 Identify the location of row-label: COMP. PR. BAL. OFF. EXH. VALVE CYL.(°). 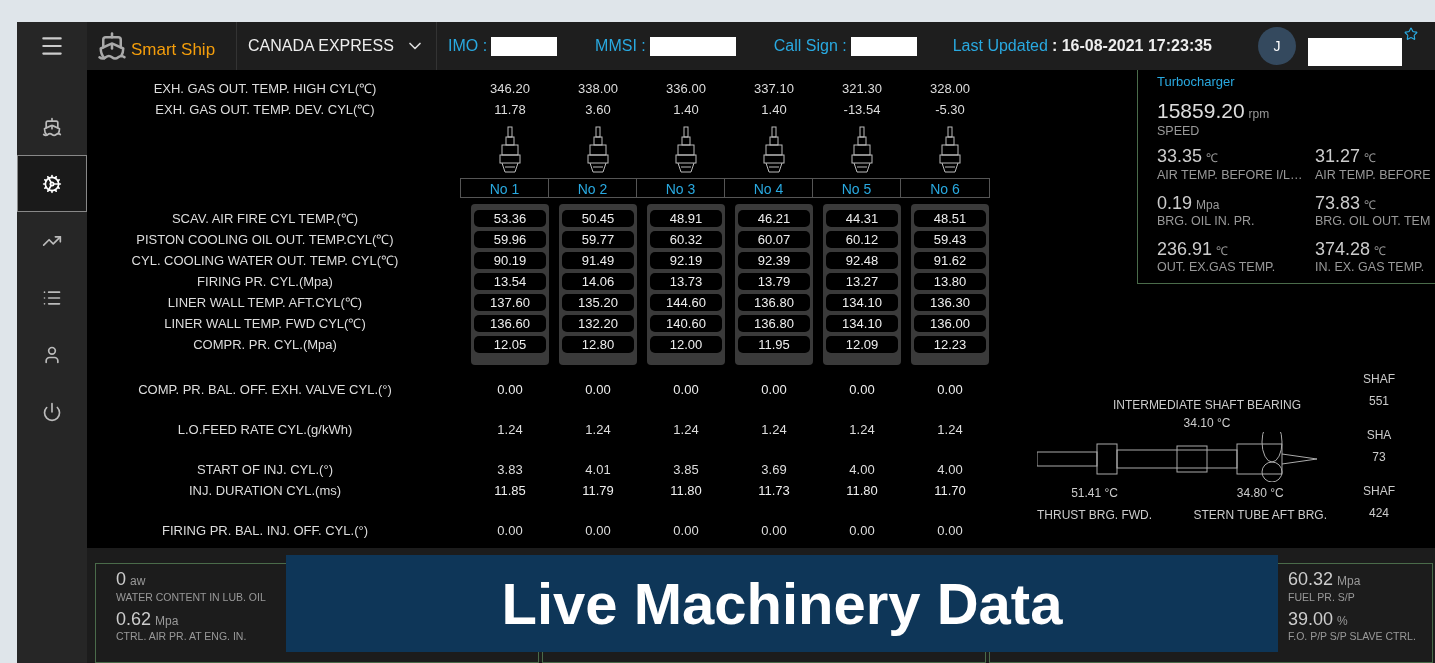
(265, 389).